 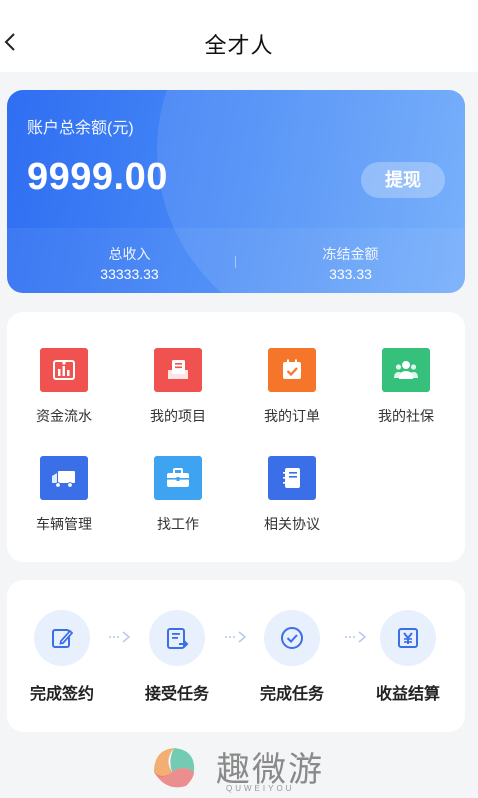 I want to click on yuan-icon, so click(x=408, y=638).